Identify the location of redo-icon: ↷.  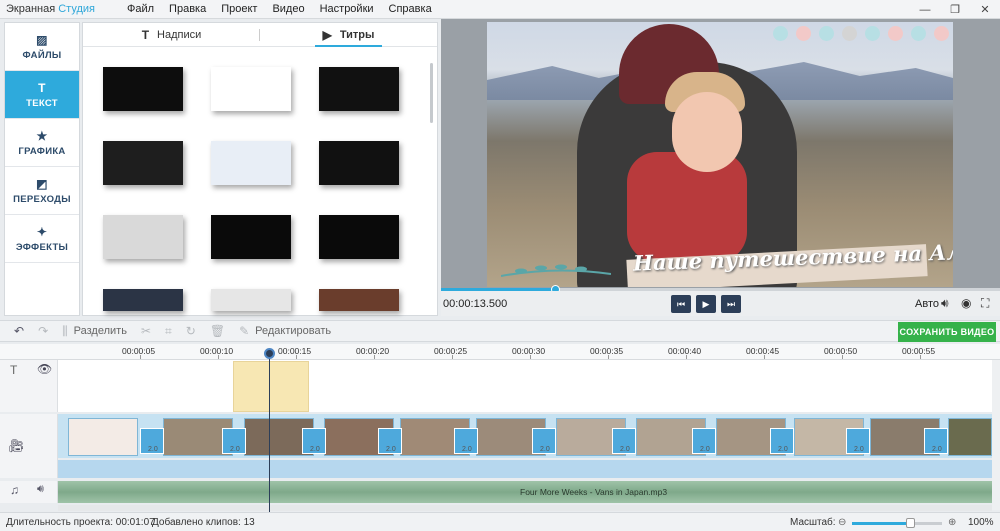
(43, 331).